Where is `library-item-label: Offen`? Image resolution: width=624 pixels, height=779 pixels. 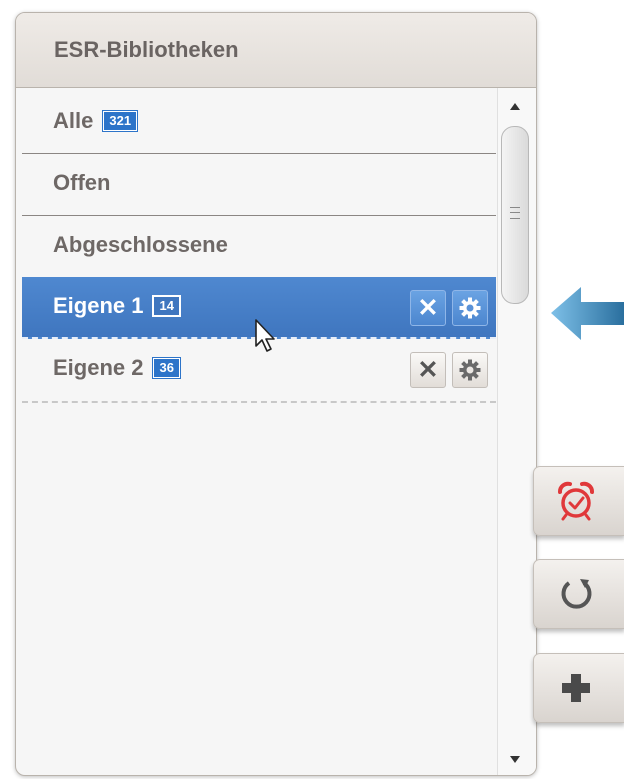
library-item-label: Offen is located at coordinates (82, 182).